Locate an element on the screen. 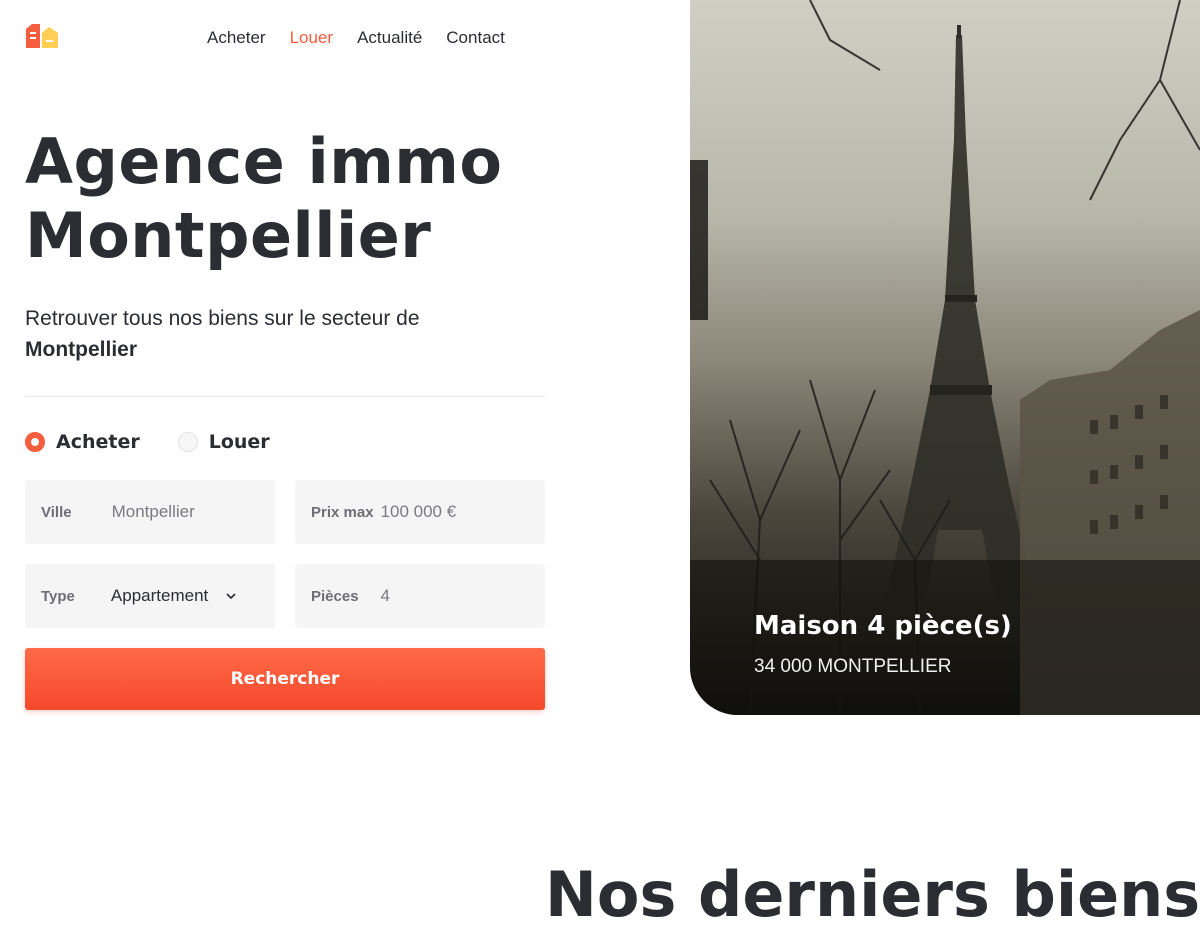 The image size is (1200, 932). ville-input: Montpellier is located at coordinates (153, 512).